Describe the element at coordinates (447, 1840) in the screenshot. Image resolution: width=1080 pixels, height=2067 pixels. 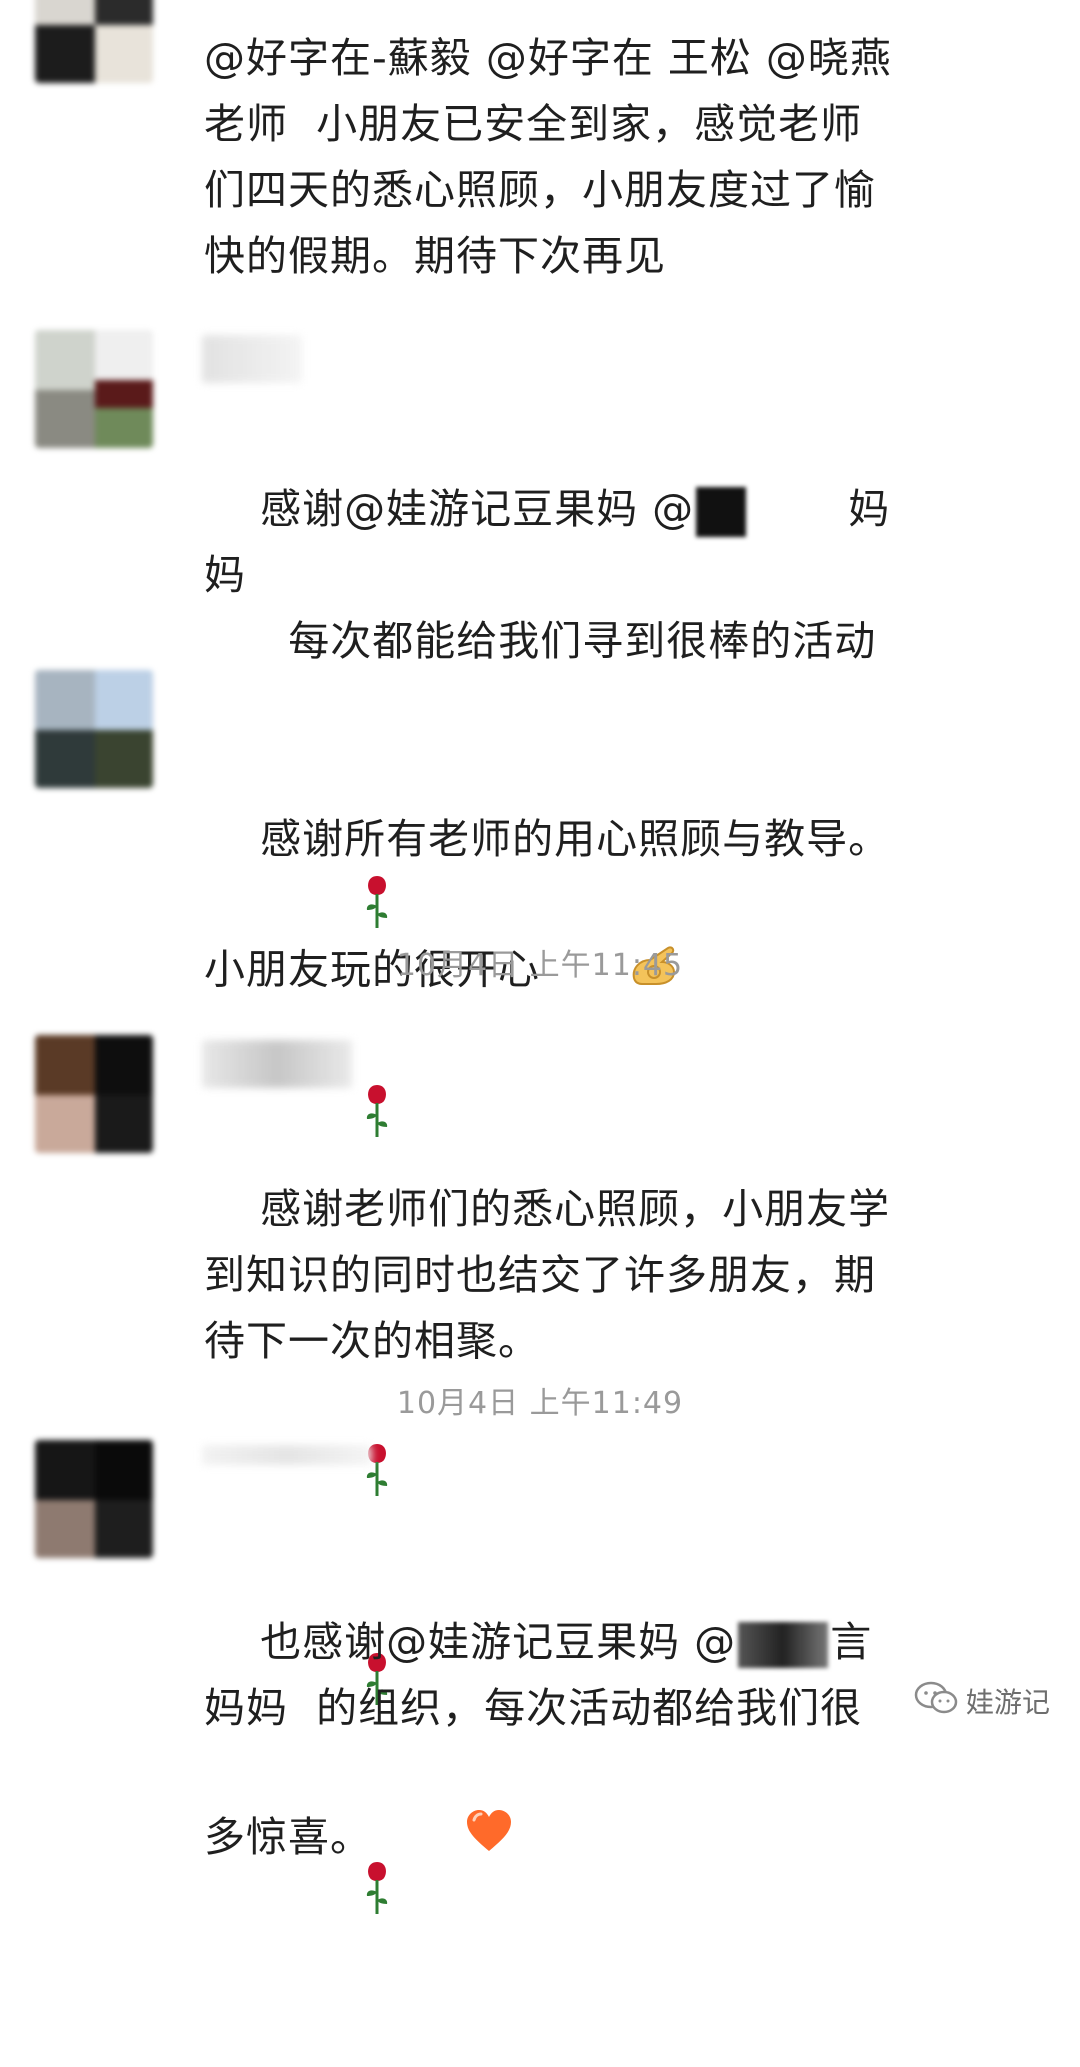
I see `heart-icon` at that location.